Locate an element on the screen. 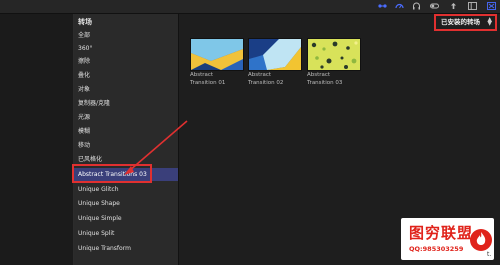 This screenshot has width=500, height=265. sidebar-item-unique-transform: Unique Transform is located at coordinates (126, 248).